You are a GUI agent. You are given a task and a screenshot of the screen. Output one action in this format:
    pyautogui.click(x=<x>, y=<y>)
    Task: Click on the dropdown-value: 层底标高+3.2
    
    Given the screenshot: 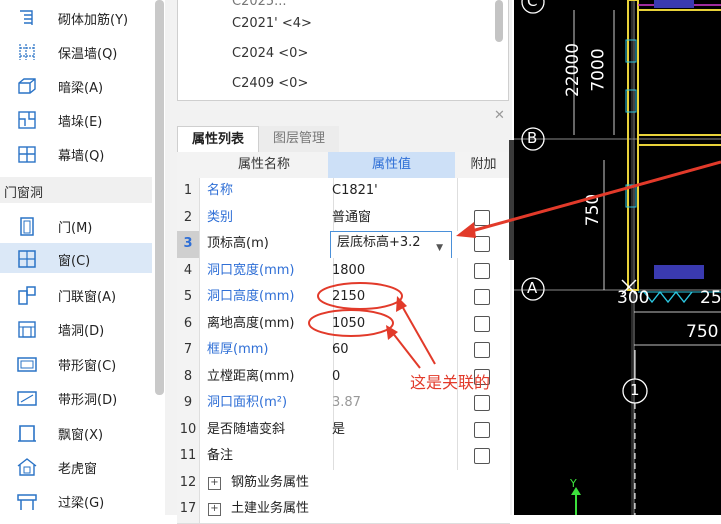 What is the action you would take?
    pyautogui.click(x=379, y=242)
    